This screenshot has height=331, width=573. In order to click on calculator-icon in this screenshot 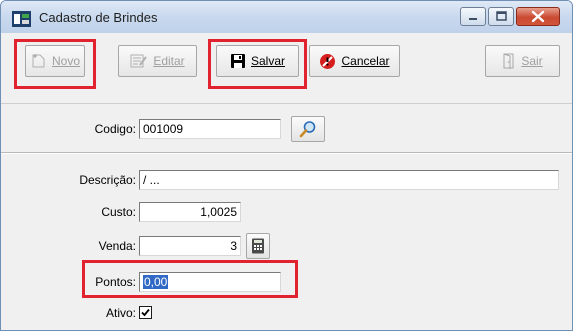, I will do `click(258, 246)`.